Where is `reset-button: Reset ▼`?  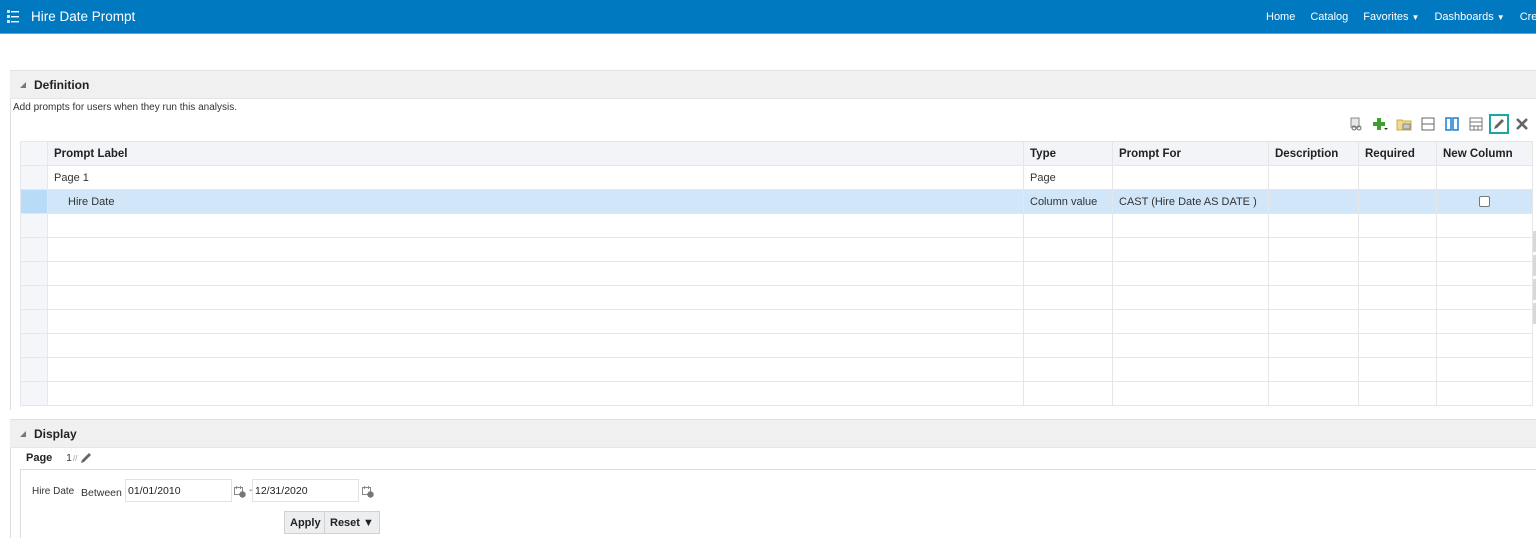
reset-button: Reset ▼ is located at coordinates (352, 522).